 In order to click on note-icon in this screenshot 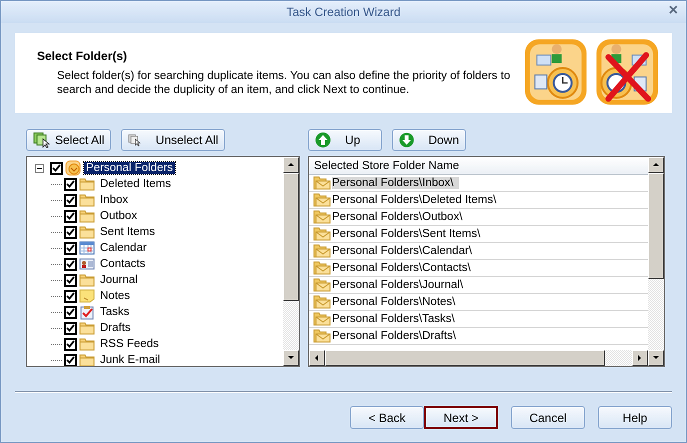, I will do `click(87, 296)`.